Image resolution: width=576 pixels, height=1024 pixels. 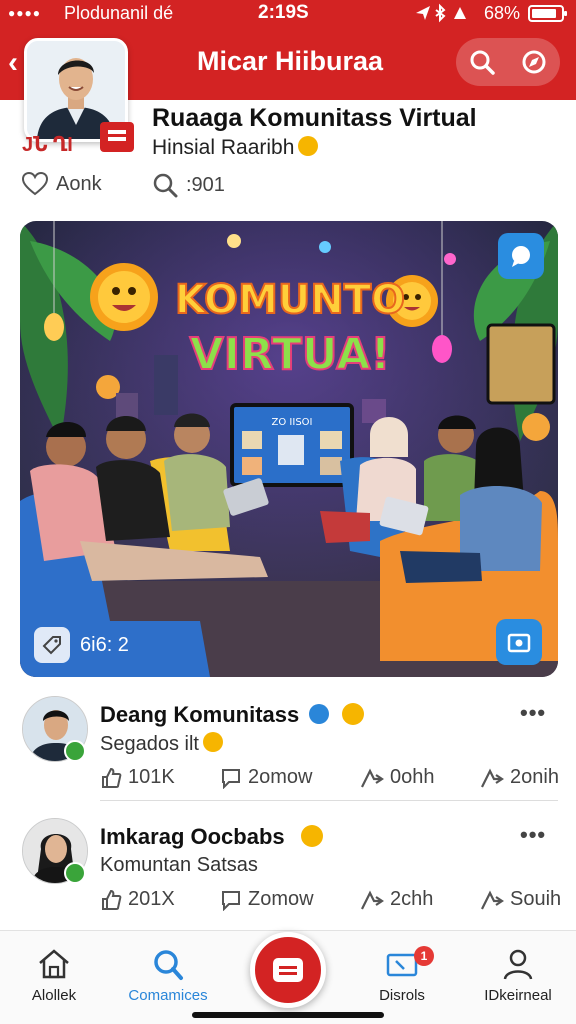 I want to click on nav-item-home: Alollek, so click(x=54, y=975).